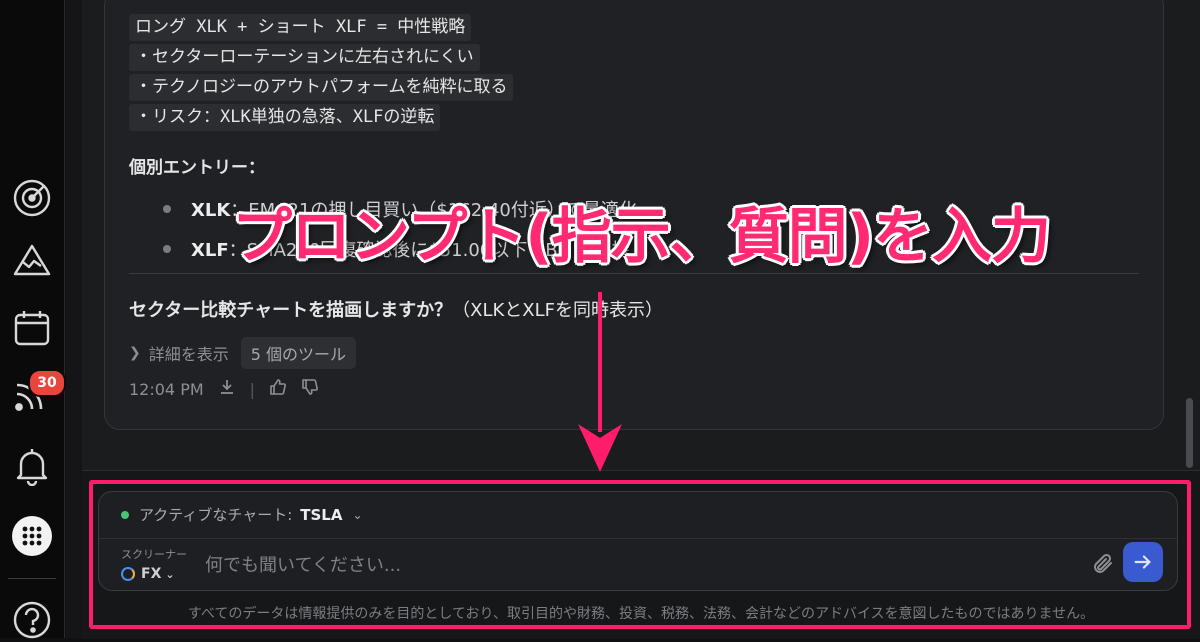 Image resolution: width=1200 pixels, height=642 pixels. I want to click on question-rest: （XLKとXLFを同時表示）, so click(557, 310).